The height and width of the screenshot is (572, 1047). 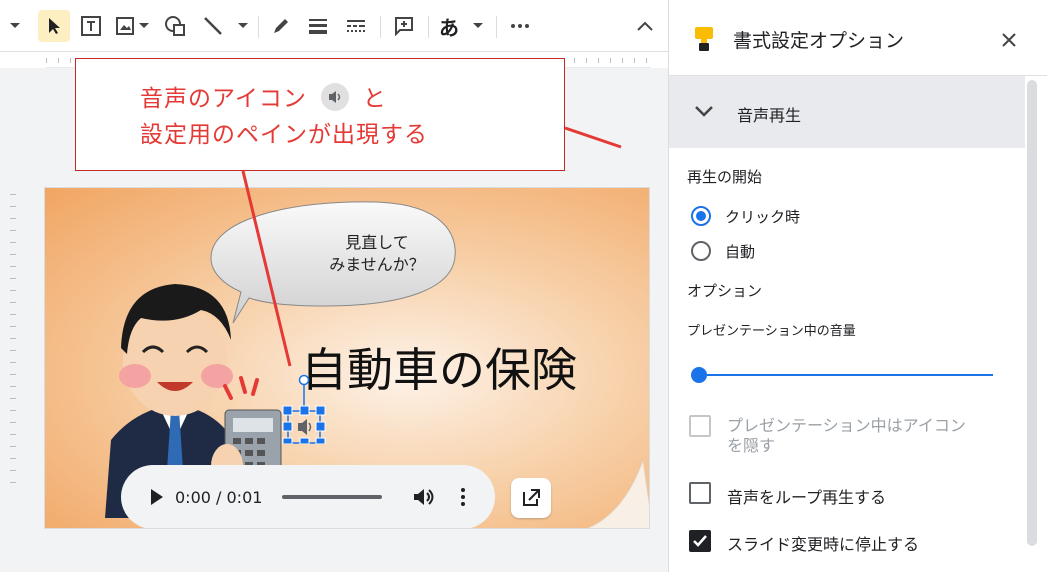 I want to click on chevron-up-icon, so click(x=645, y=26).